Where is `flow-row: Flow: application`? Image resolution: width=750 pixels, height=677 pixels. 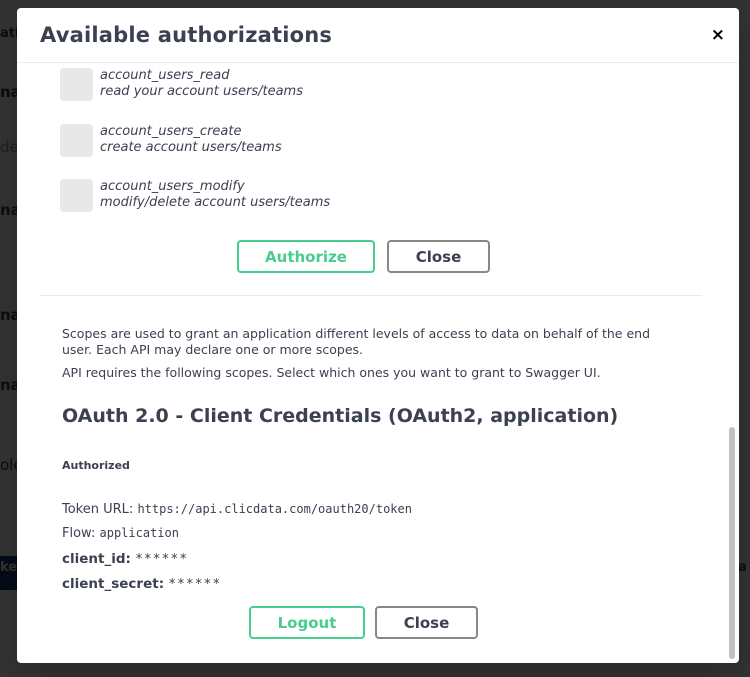 flow-row: Flow: application is located at coordinates (120, 533).